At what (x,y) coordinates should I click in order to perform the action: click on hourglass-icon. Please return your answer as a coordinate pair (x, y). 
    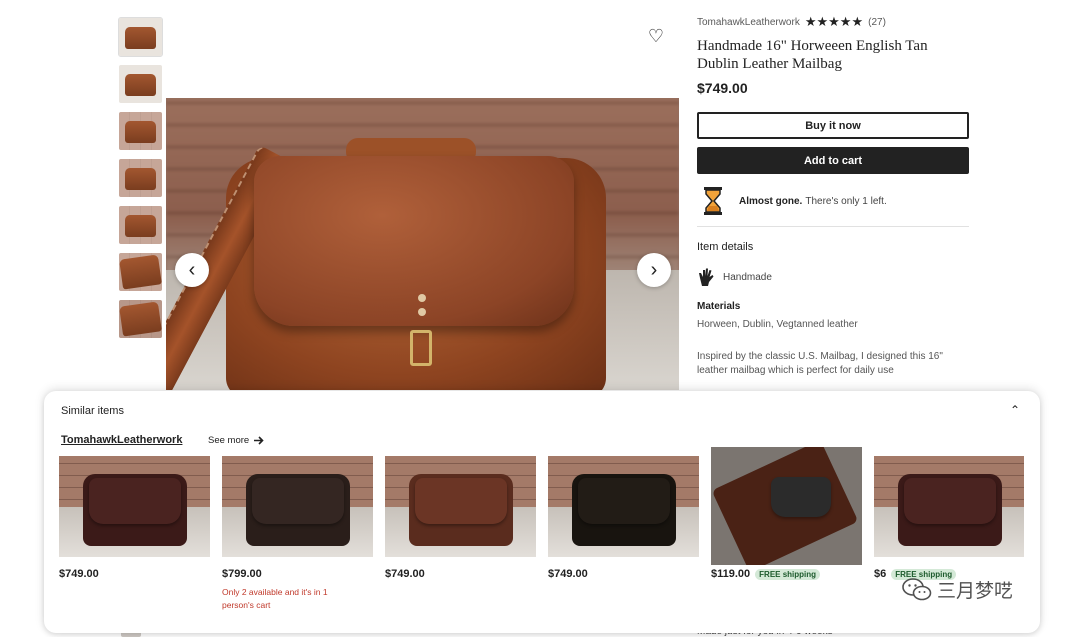
    Looking at the image, I should click on (713, 201).